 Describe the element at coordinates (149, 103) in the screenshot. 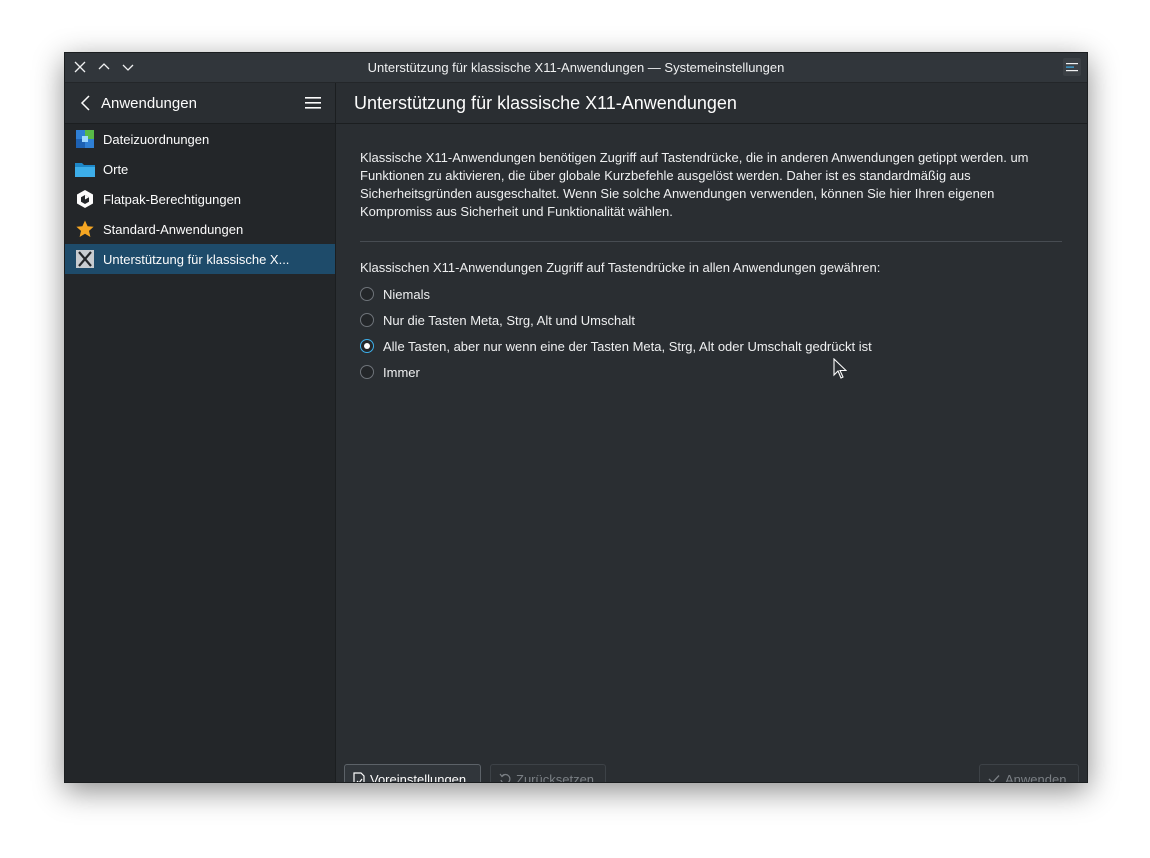

I see `sidebar-title: Anwendungen` at that location.